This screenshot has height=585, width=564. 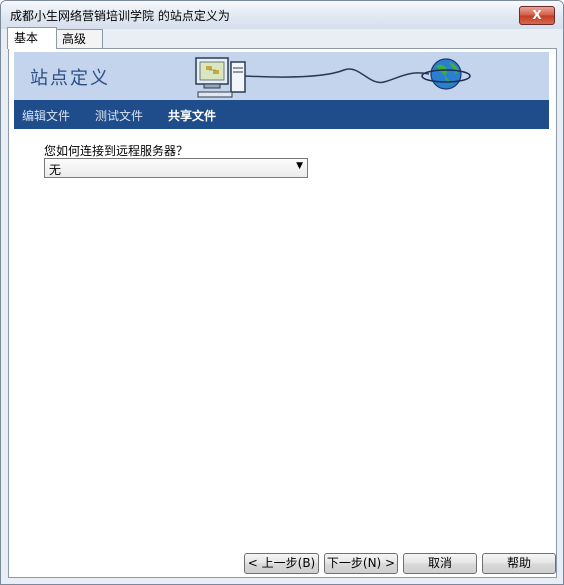 I want to click on header-banner: 站点定义, so click(x=281, y=76).